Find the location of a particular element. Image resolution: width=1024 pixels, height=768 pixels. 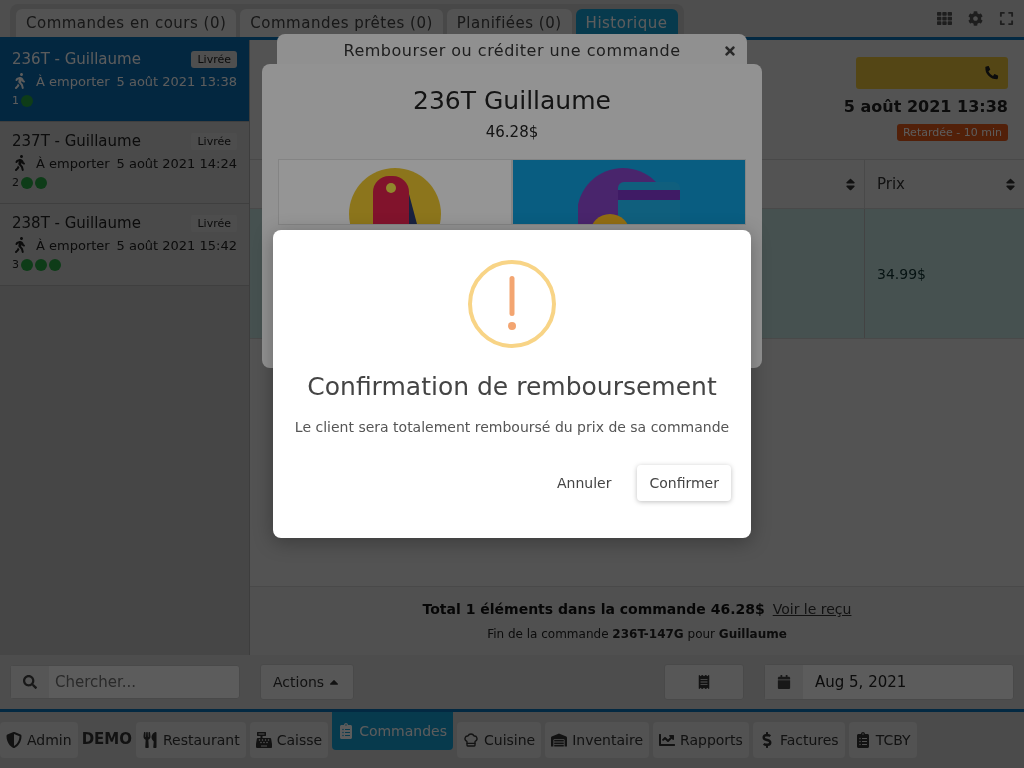

order-item: 236T - Guillaume Livrée À emporter 5 août 2021 13:38 1 is located at coordinates (124, 81).